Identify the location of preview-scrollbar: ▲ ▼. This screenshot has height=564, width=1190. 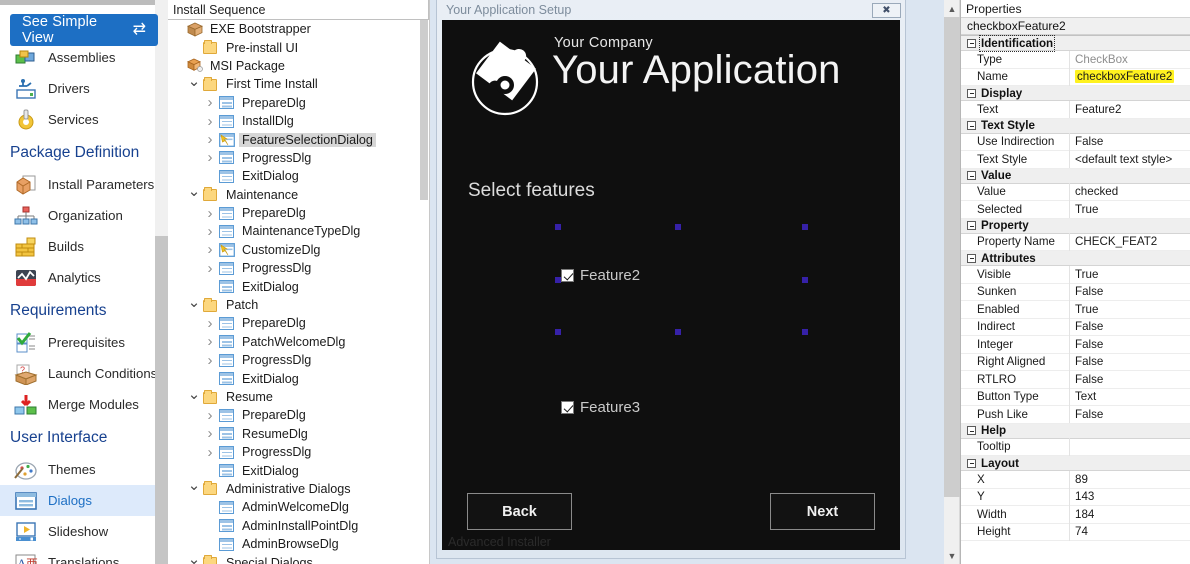
(952, 282).